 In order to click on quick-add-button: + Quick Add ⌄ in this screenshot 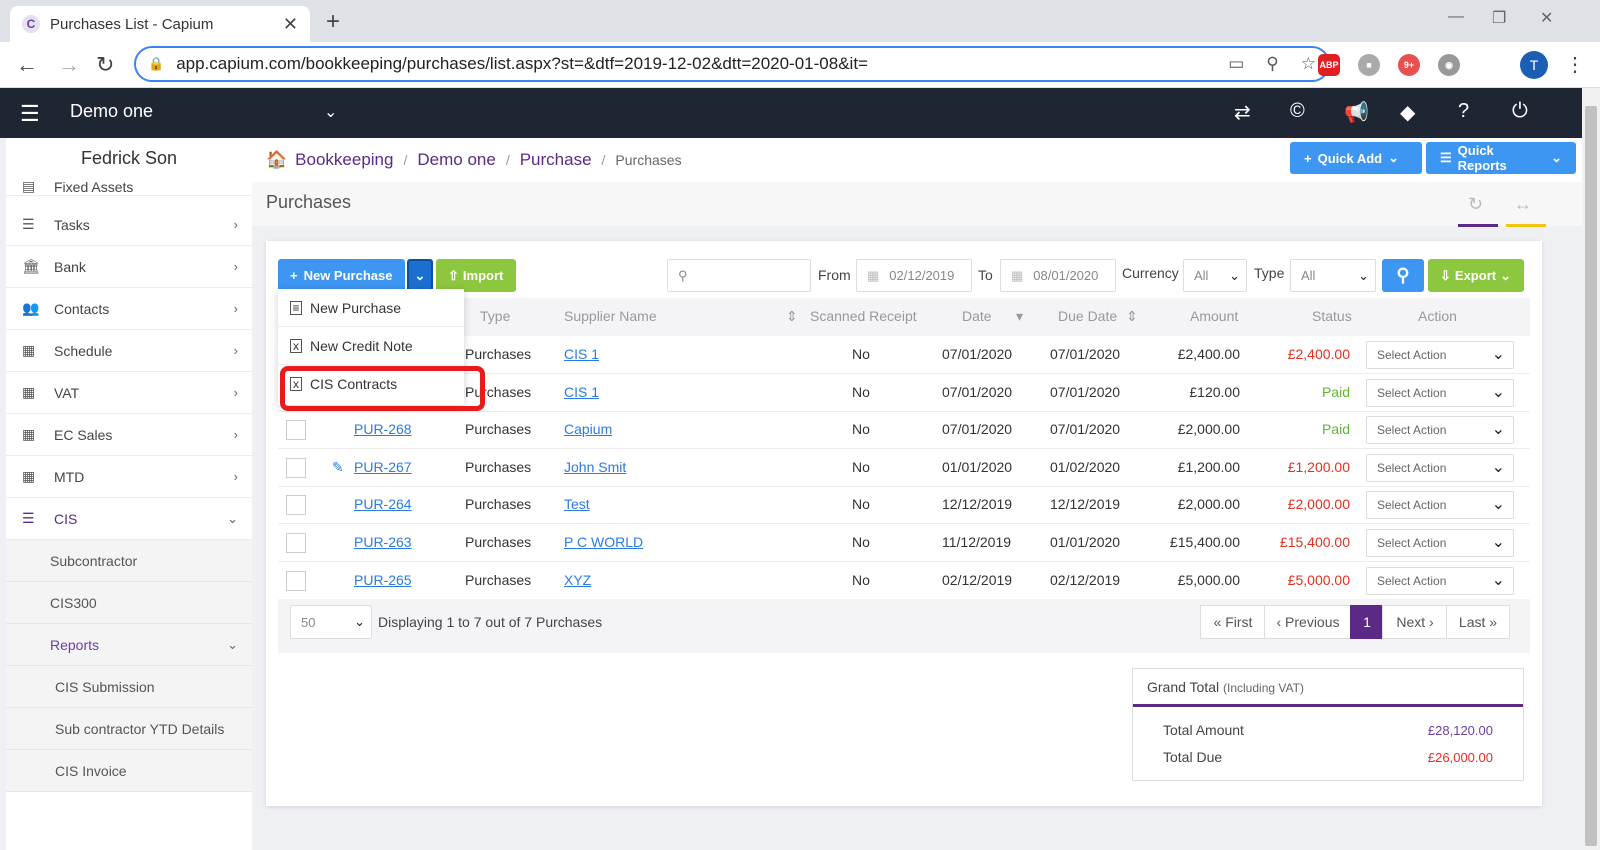, I will do `click(1356, 158)`.